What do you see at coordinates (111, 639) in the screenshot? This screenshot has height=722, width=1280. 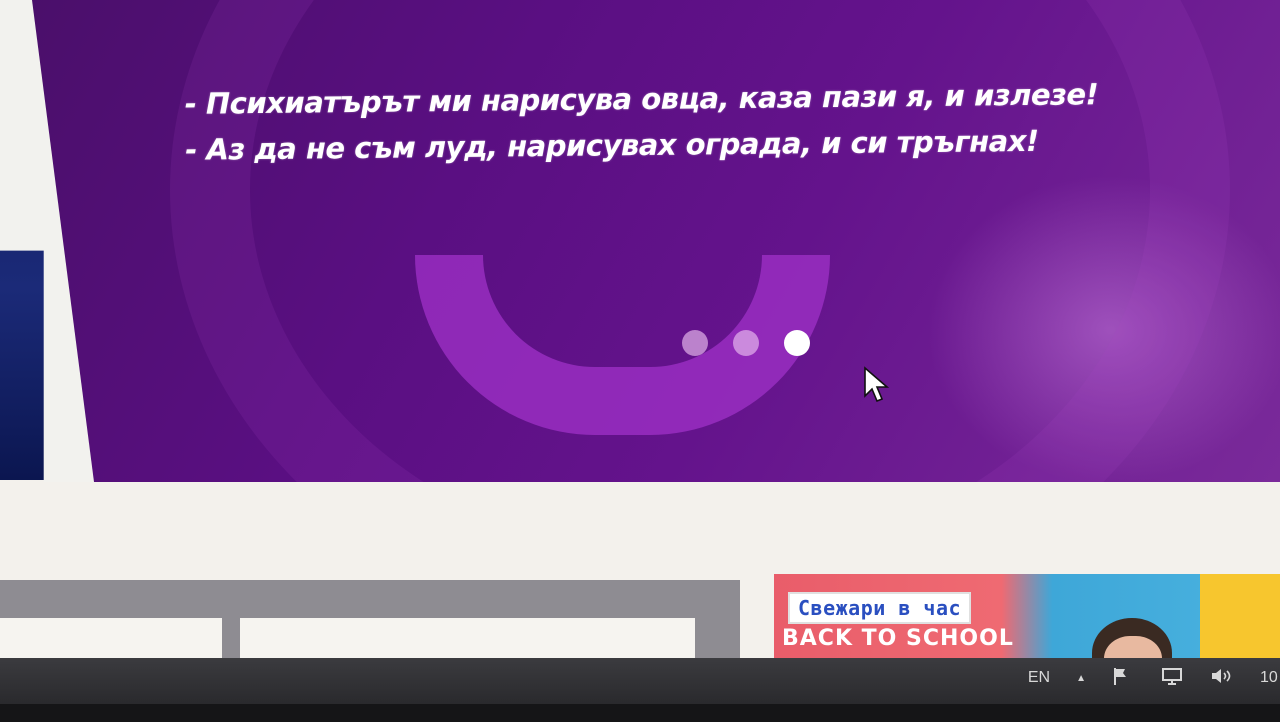 I see `content-panel-left` at bounding box center [111, 639].